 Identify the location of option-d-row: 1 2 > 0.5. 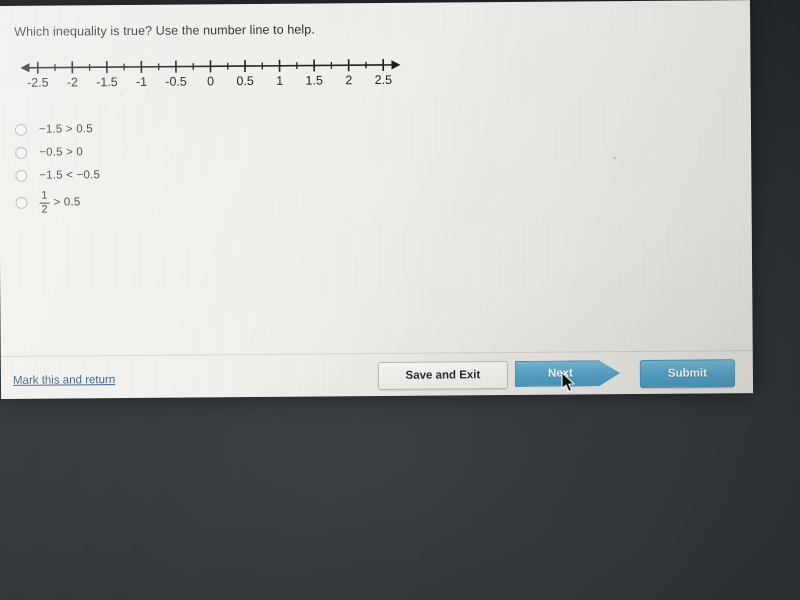
(180, 201).